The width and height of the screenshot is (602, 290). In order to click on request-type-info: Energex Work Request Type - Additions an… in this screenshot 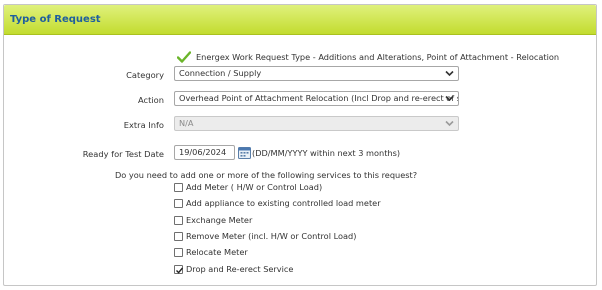, I will do `click(368, 57)`.